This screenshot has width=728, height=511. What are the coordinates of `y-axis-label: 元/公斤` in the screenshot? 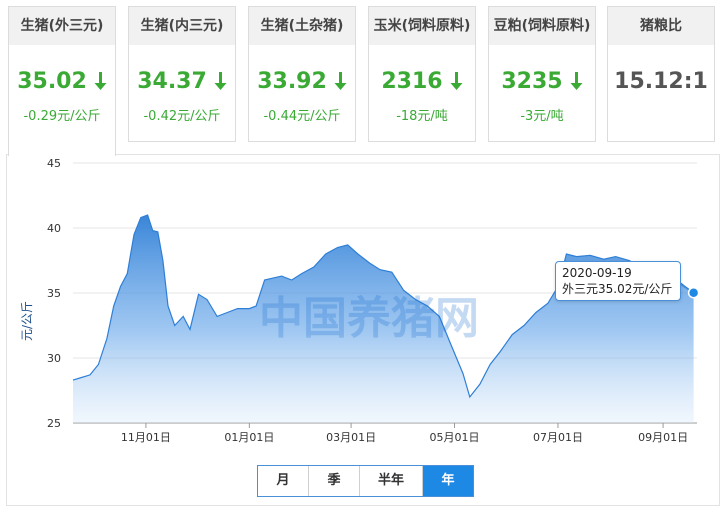 It's located at (27, 321).